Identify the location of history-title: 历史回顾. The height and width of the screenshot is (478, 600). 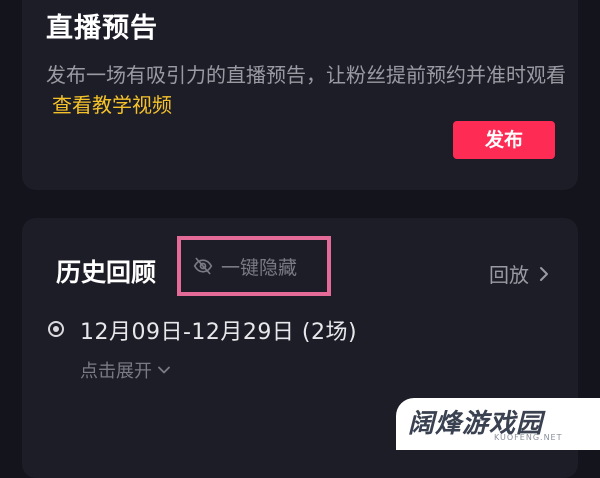
(106, 272).